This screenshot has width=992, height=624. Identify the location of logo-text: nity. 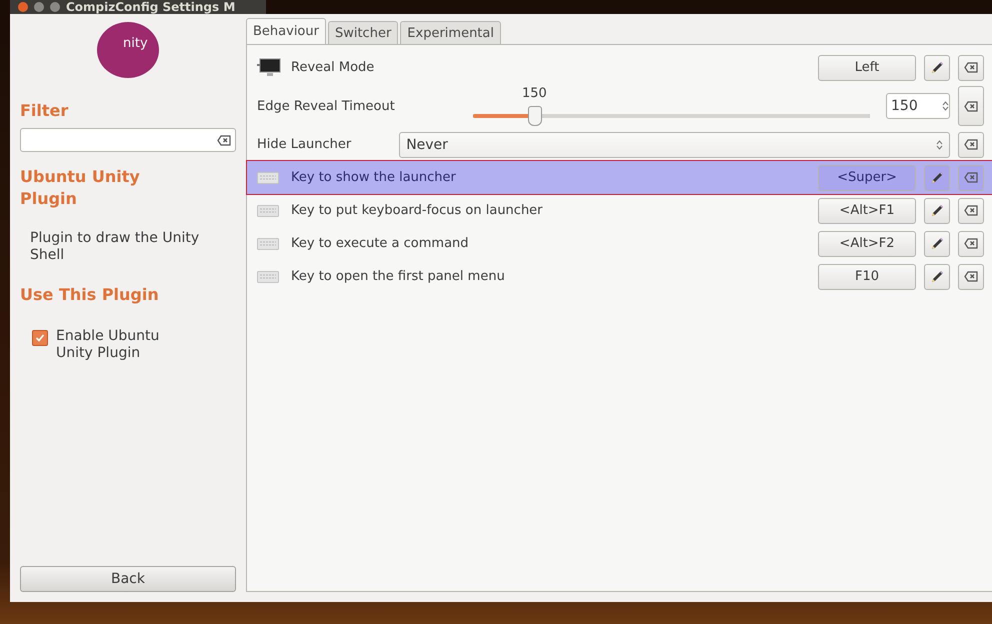
(135, 43).